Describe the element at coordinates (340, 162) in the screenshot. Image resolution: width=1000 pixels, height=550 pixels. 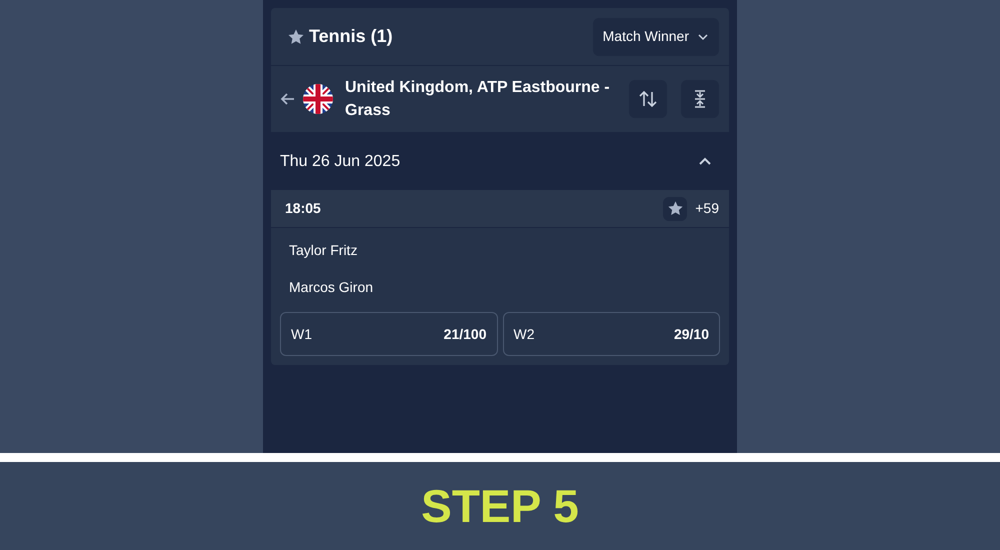
I see `date-heading: Thu 26 Jun 2025` at that location.